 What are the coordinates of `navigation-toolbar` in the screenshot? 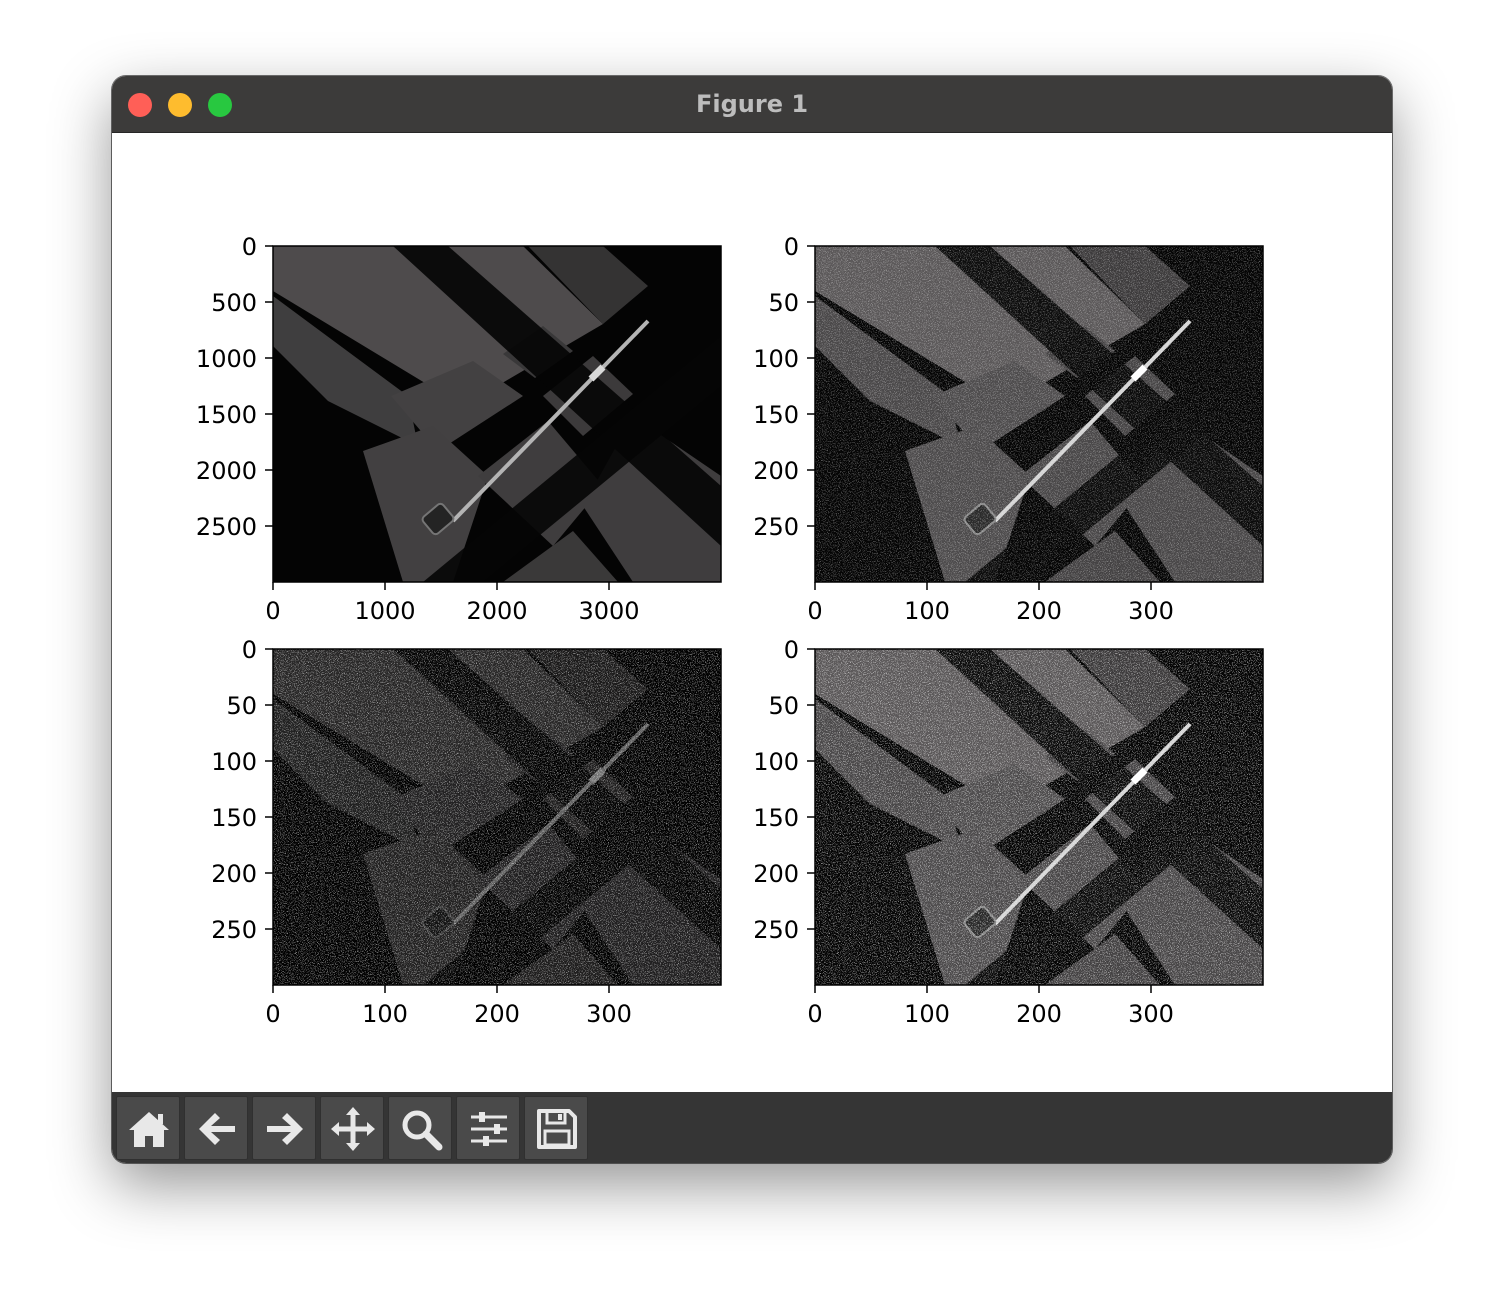 It's located at (752, 1127).